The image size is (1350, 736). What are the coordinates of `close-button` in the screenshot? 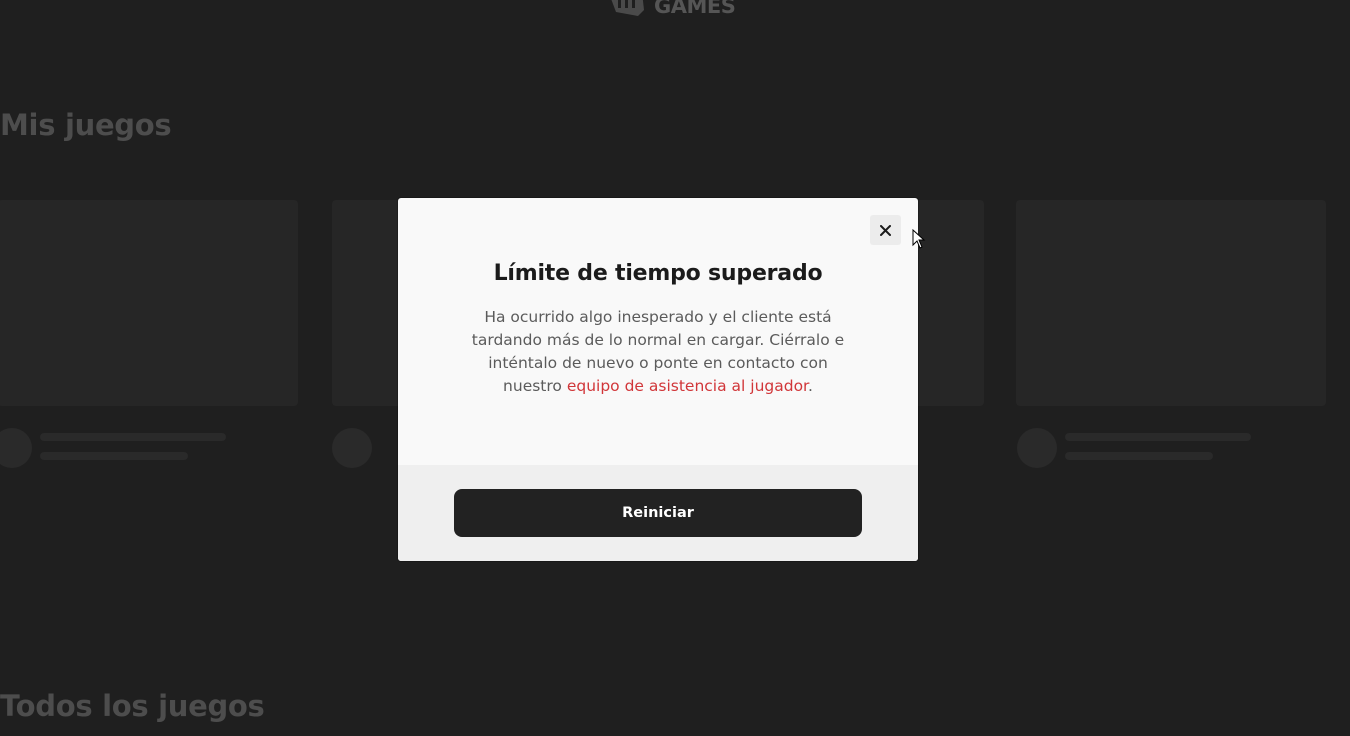 It's located at (885, 230).